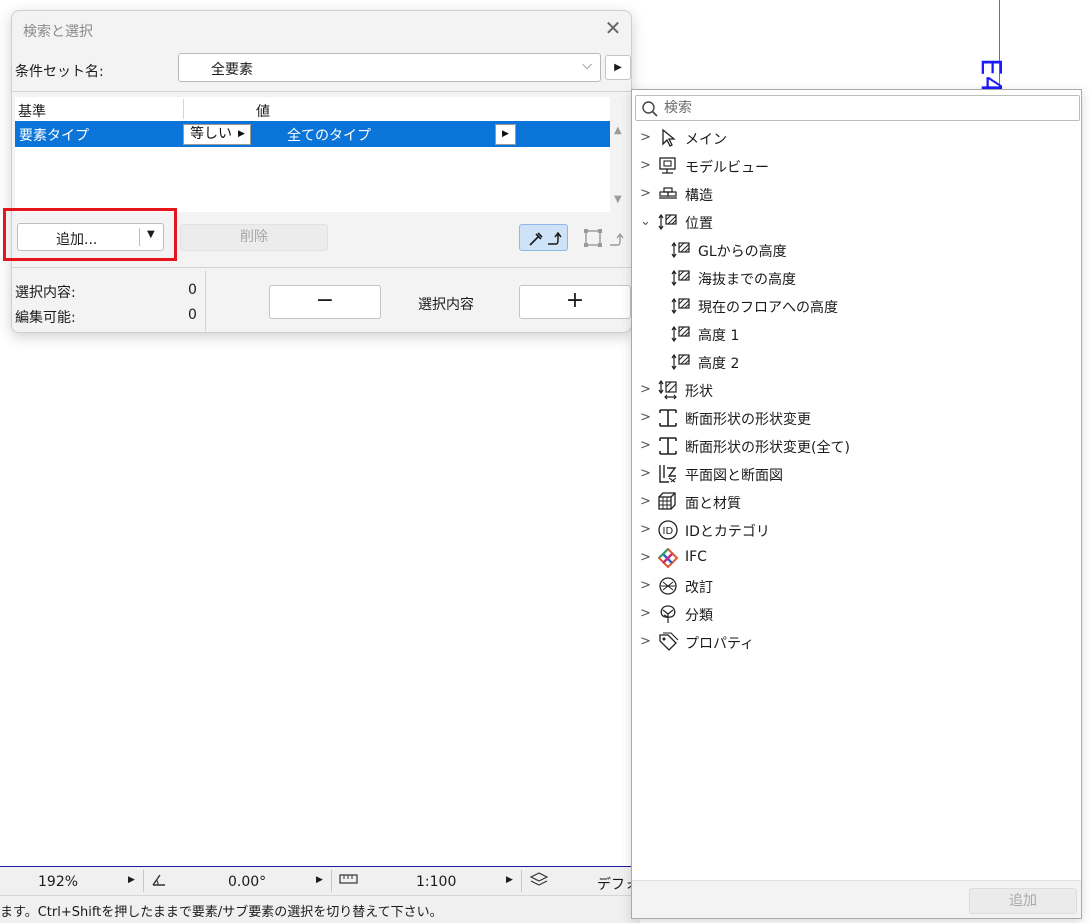 The image size is (1091, 923). What do you see at coordinates (668, 222) in the screenshot?
I see `position-icon` at bounding box center [668, 222].